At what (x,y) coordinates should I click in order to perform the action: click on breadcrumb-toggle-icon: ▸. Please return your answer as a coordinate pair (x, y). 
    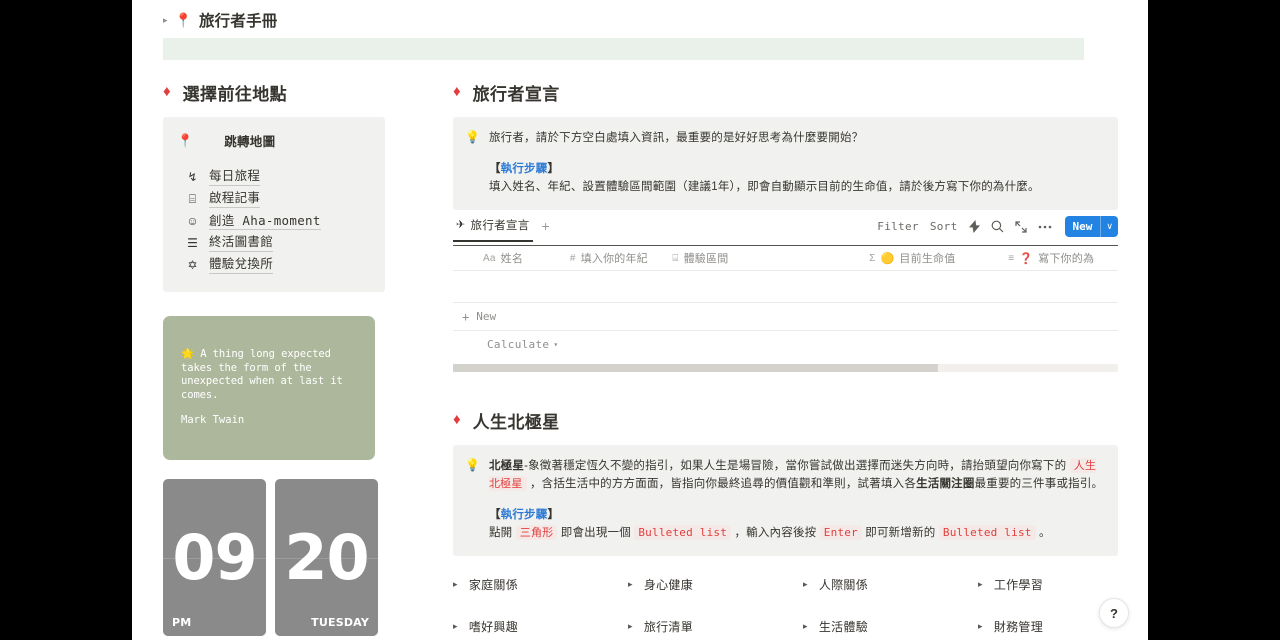
    Looking at the image, I should click on (165, 20).